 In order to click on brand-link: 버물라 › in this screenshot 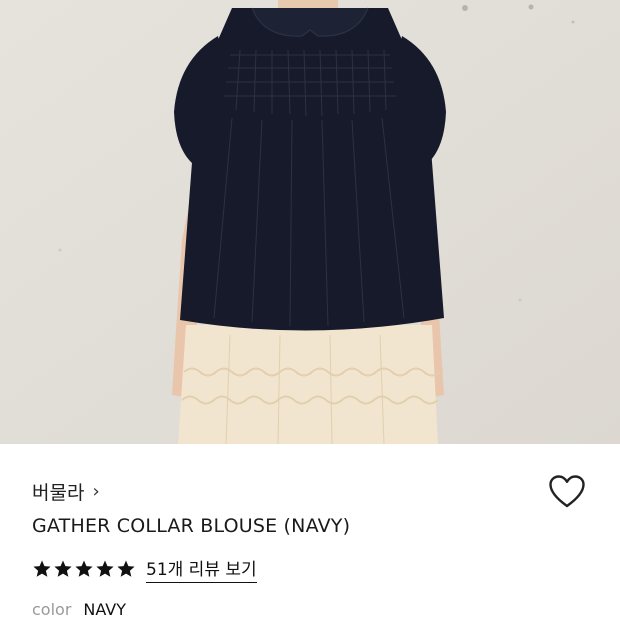, I will do `click(66, 491)`.